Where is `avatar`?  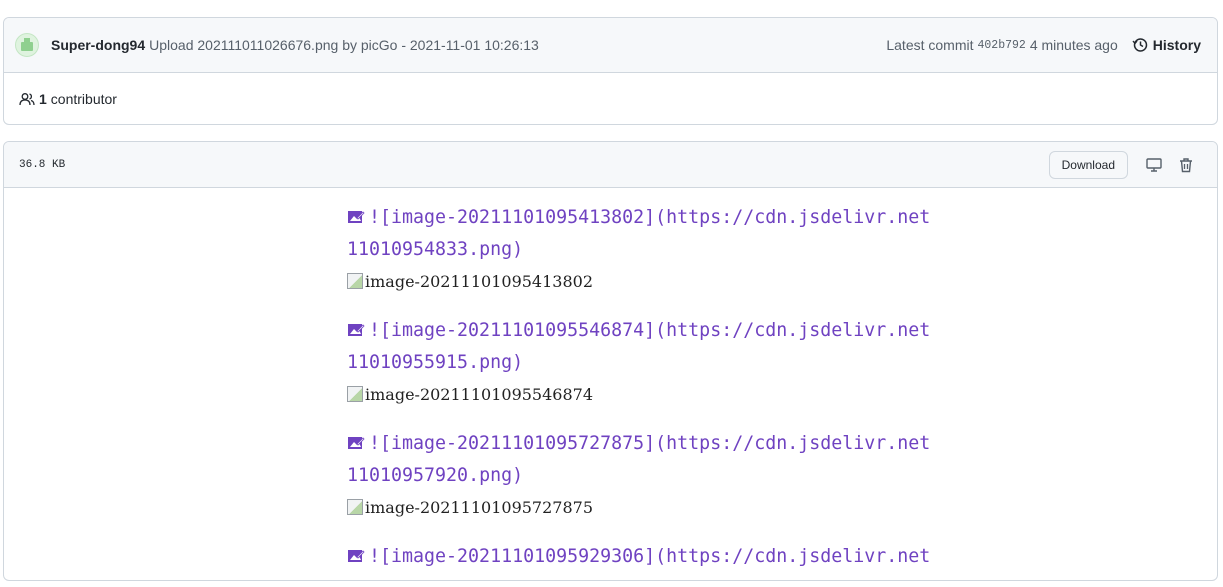 avatar is located at coordinates (27, 45).